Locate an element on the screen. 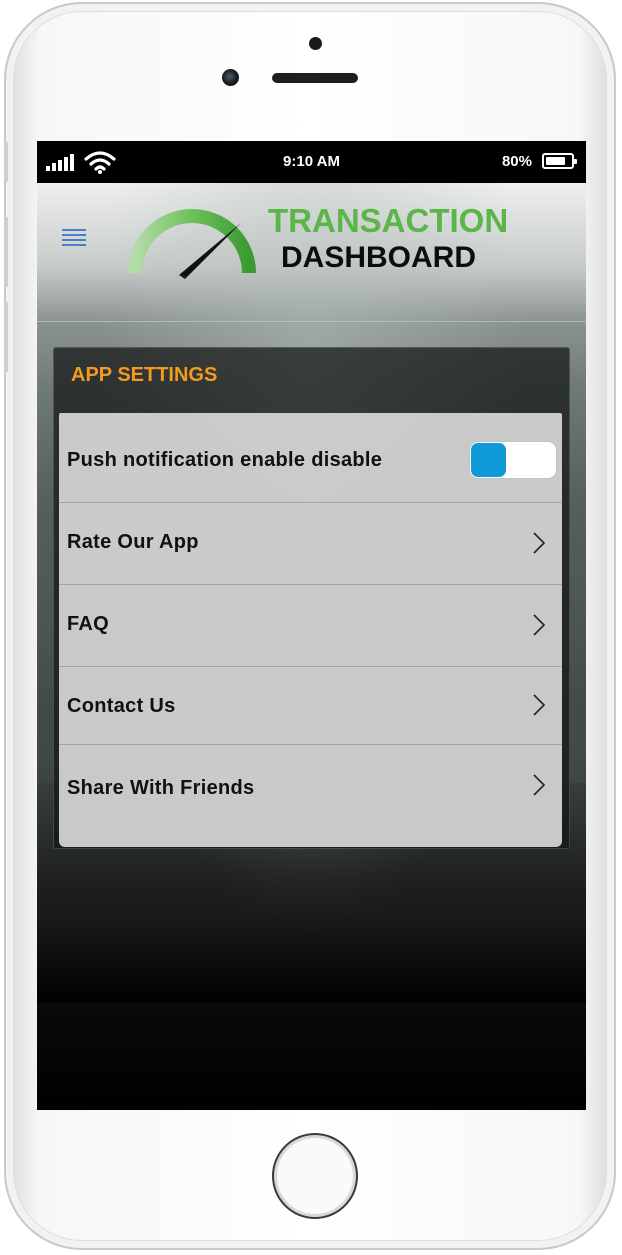 The height and width of the screenshot is (1255, 622). volume-down-button is located at coordinates (6, 337).